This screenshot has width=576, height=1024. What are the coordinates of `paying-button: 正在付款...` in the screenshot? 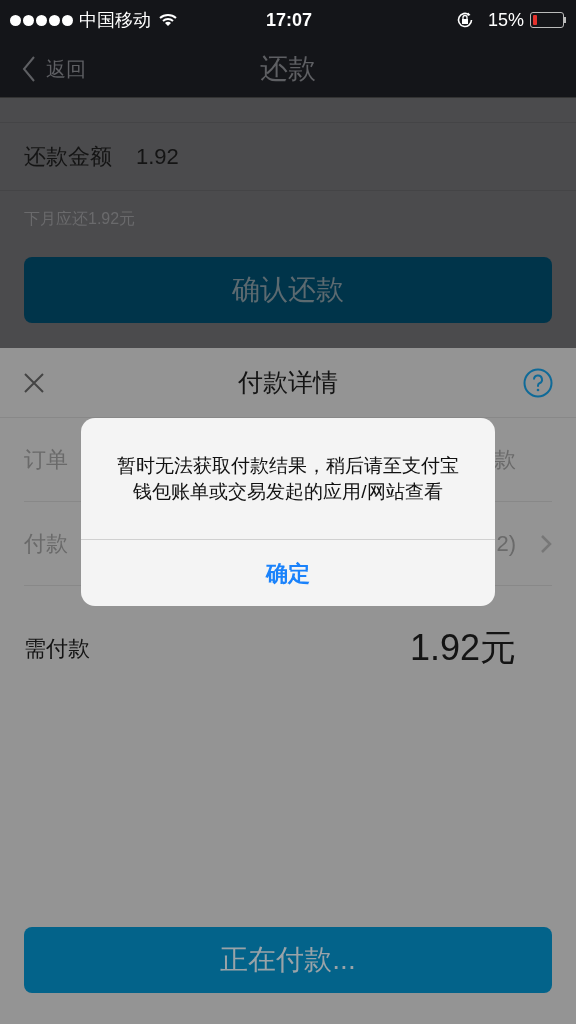 It's located at (288, 960).